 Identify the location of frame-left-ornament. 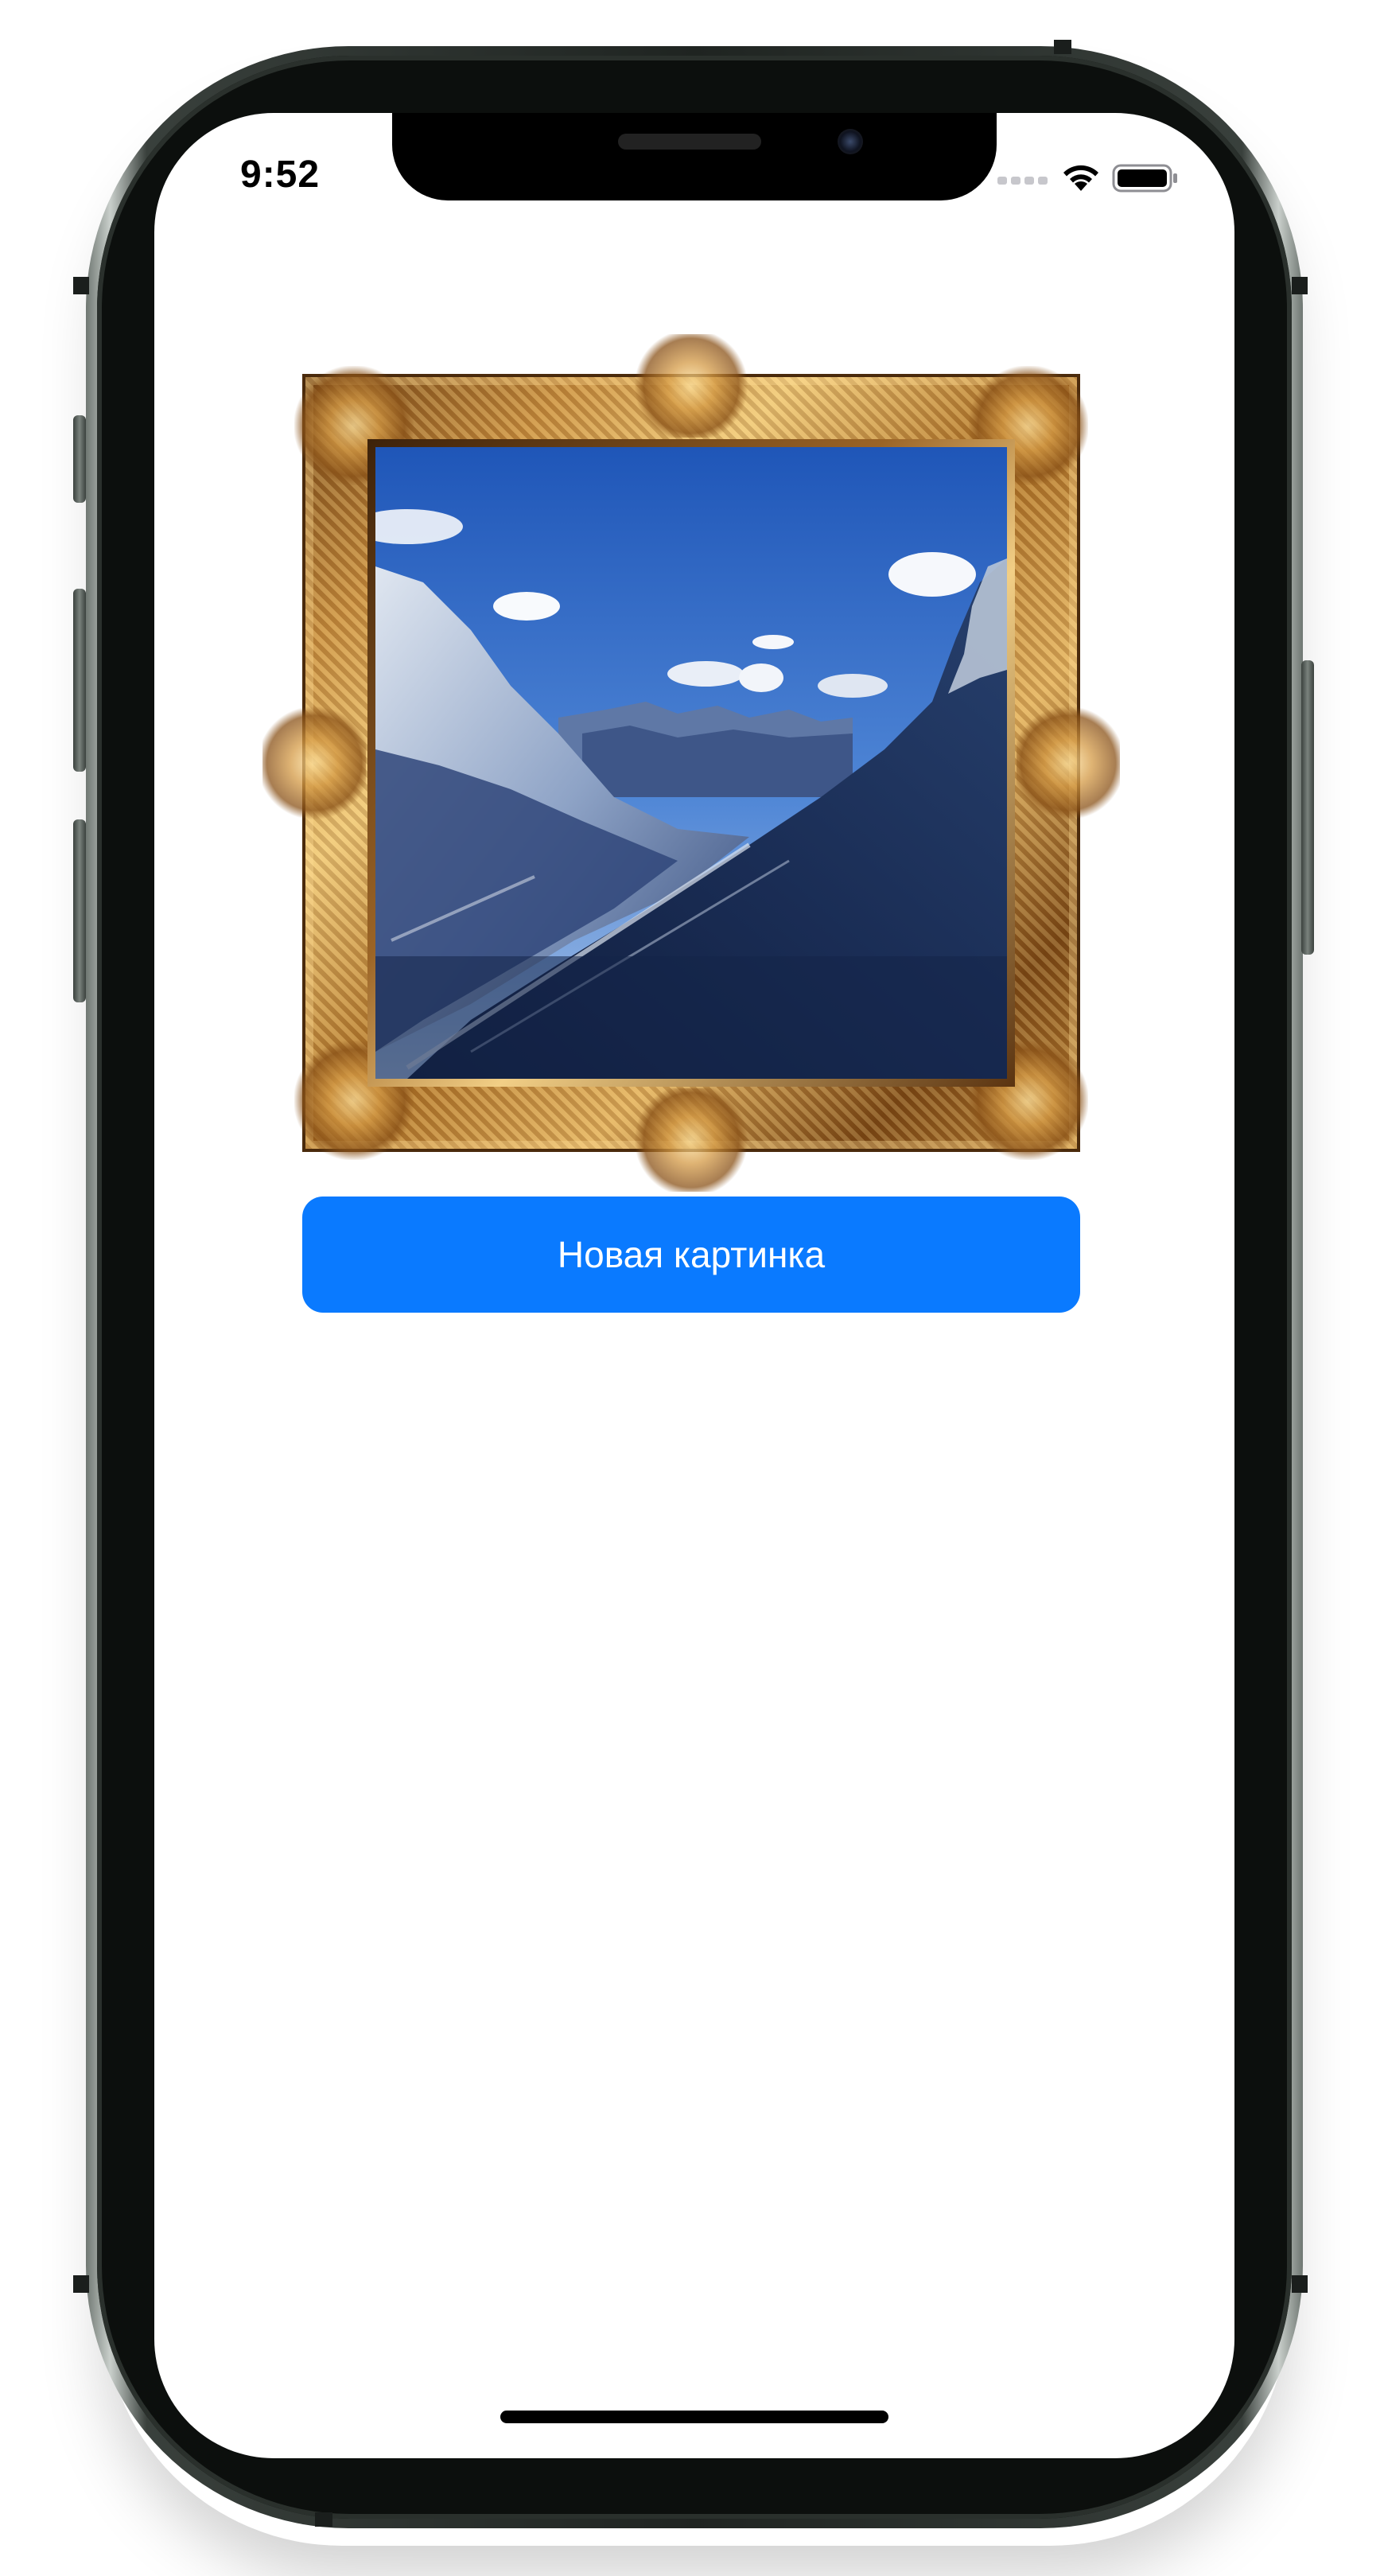
(314, 763).